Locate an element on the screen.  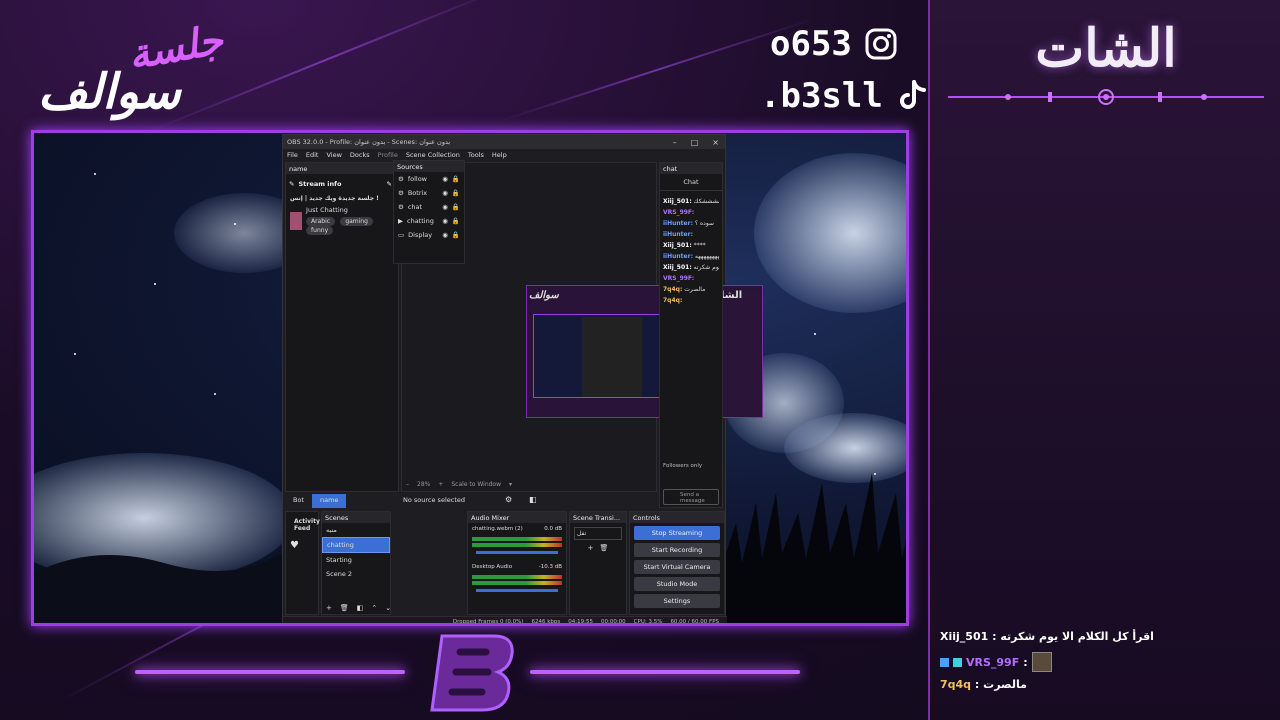
menu-profile: Profile is located at coordinates (388, 155).